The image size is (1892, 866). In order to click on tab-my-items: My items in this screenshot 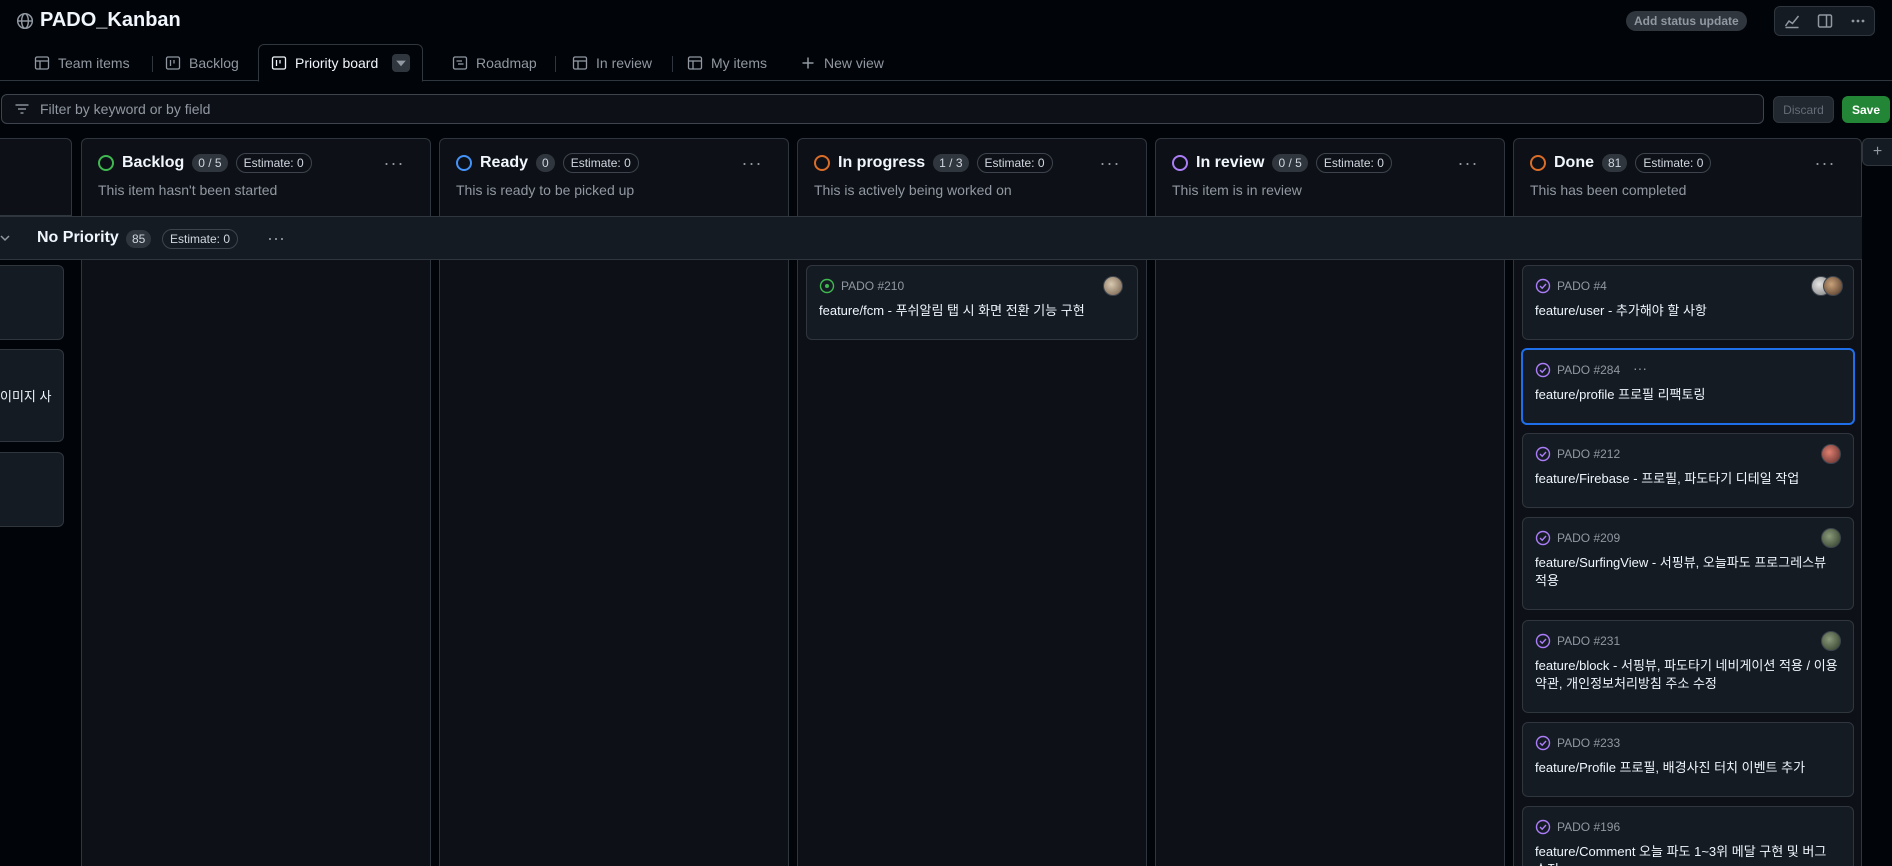, I will do `click(727, 62)`.